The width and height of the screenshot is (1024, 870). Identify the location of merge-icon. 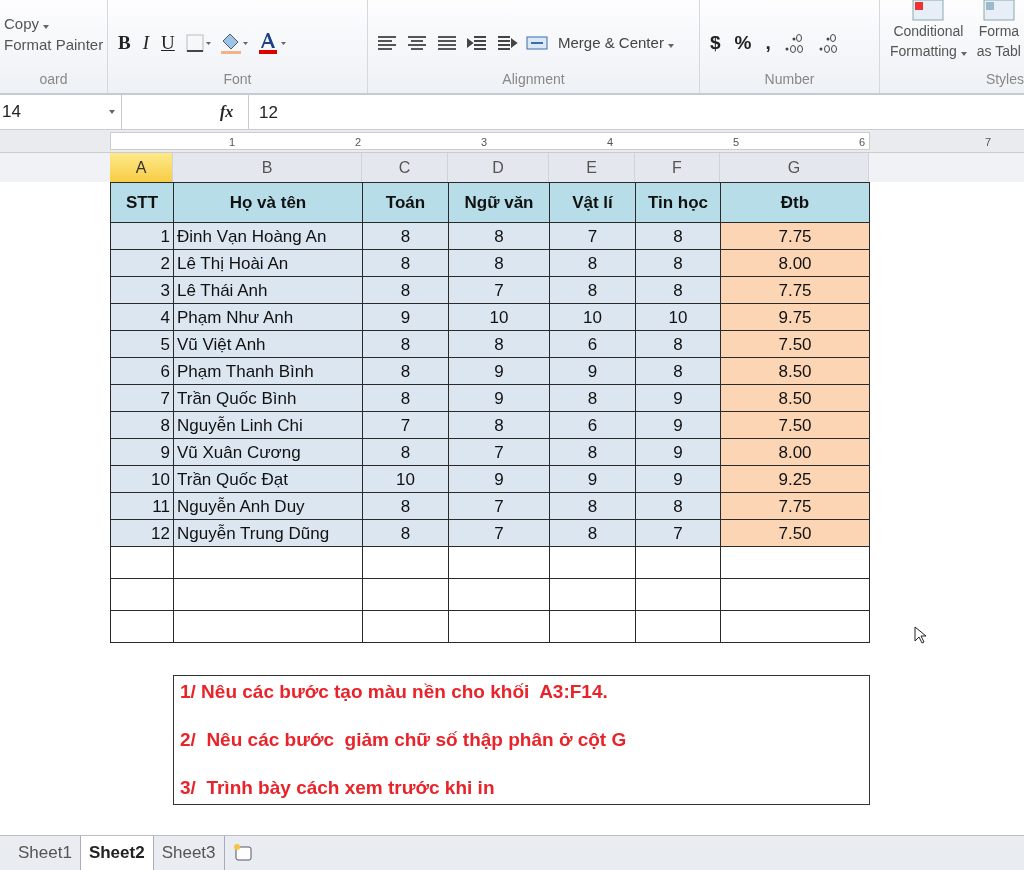
(537, 42).